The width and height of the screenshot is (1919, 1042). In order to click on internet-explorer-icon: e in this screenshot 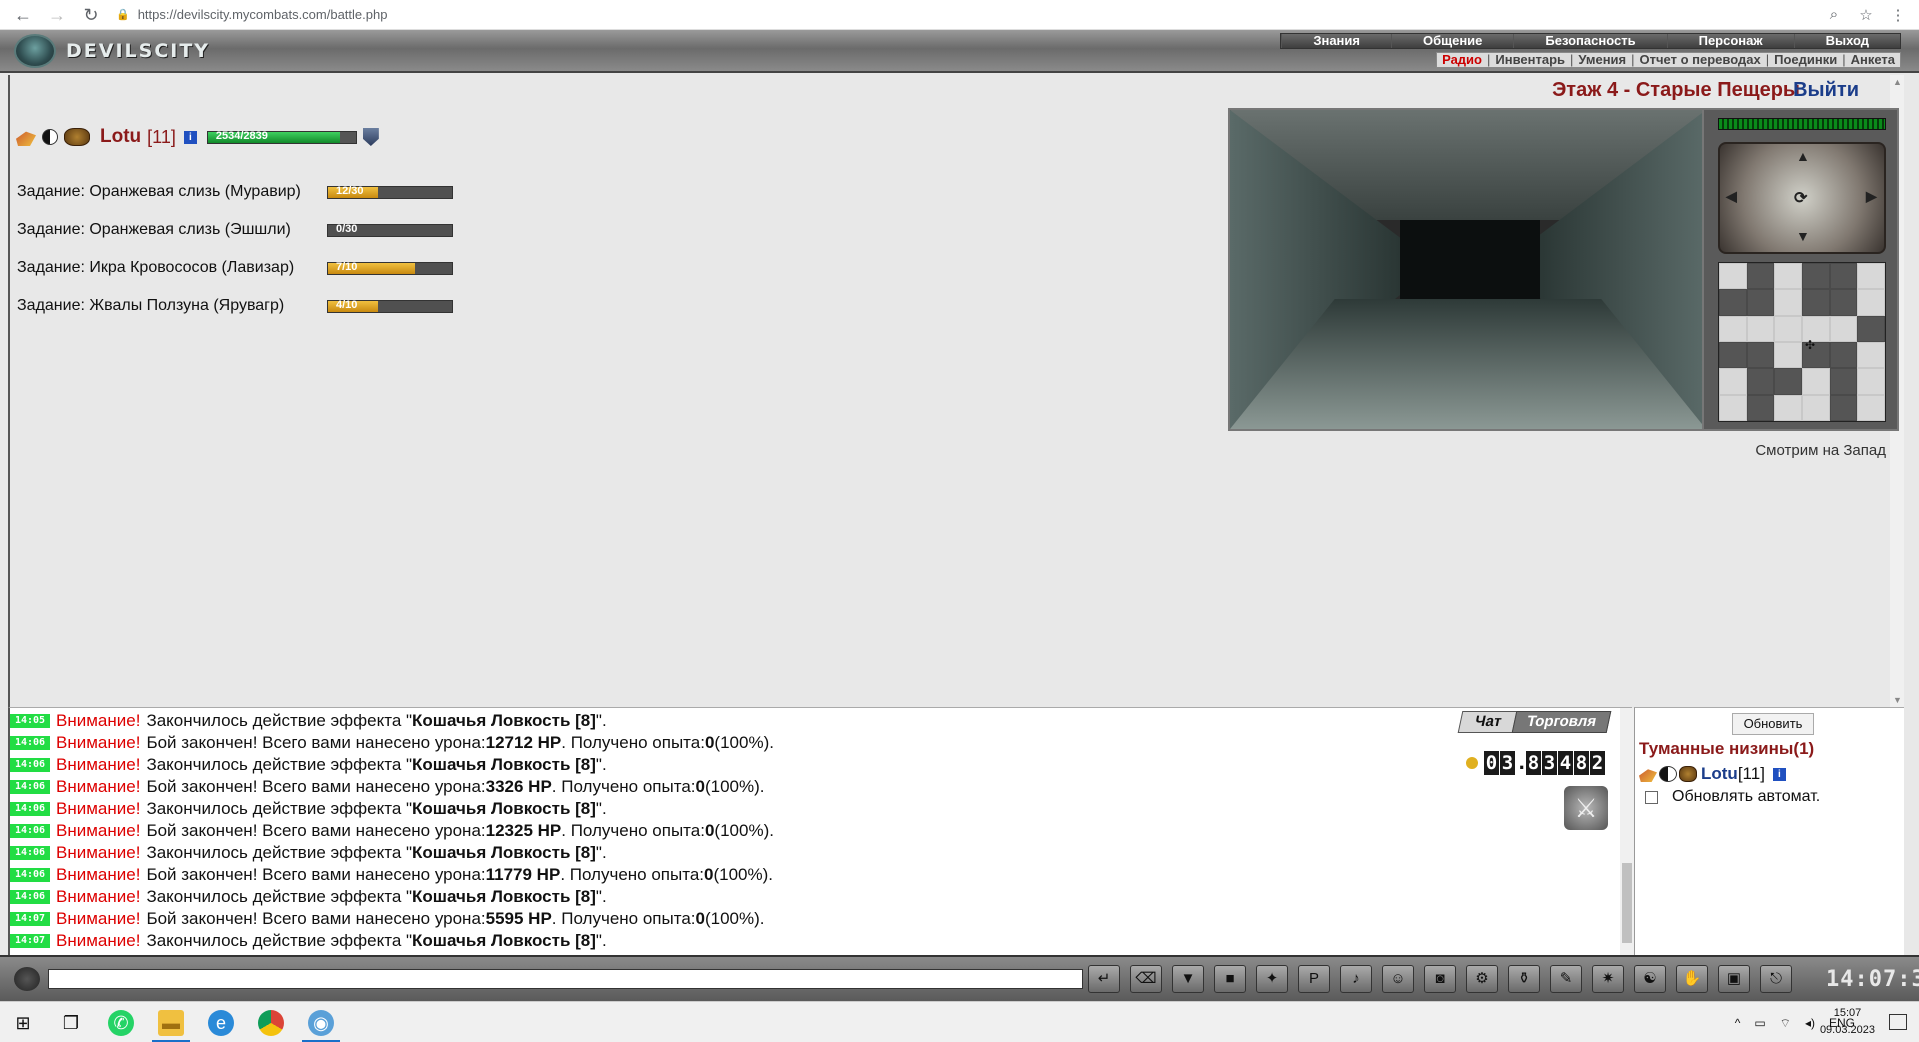, I will do `click(221, 1023)`.